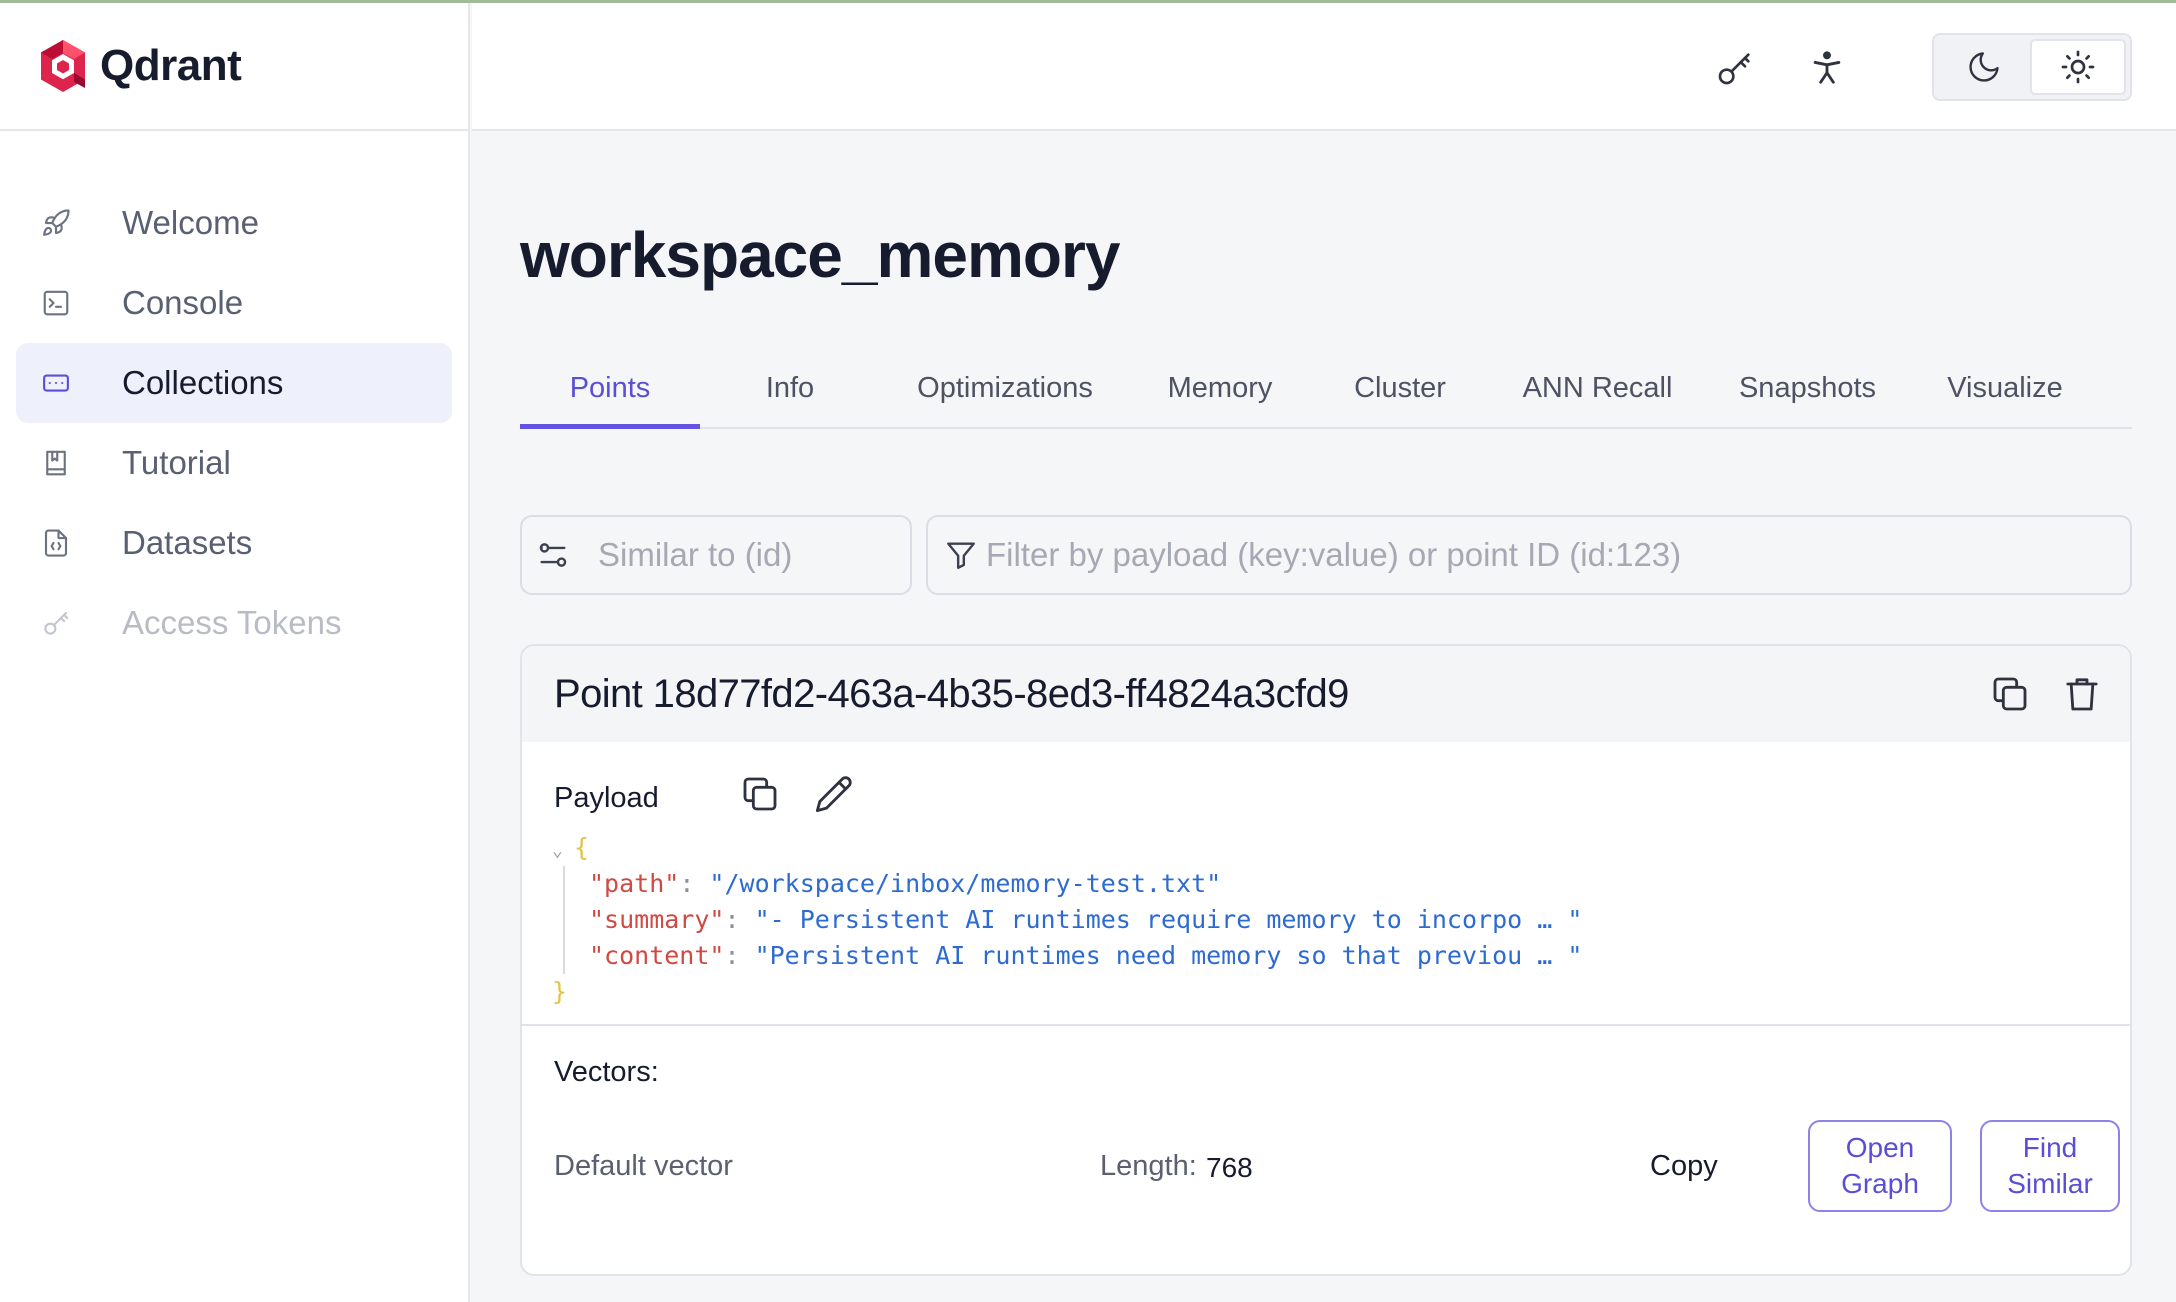  Describe the element at coordinates (56, 463) in the screenshot. I see `book-icon` at that location.